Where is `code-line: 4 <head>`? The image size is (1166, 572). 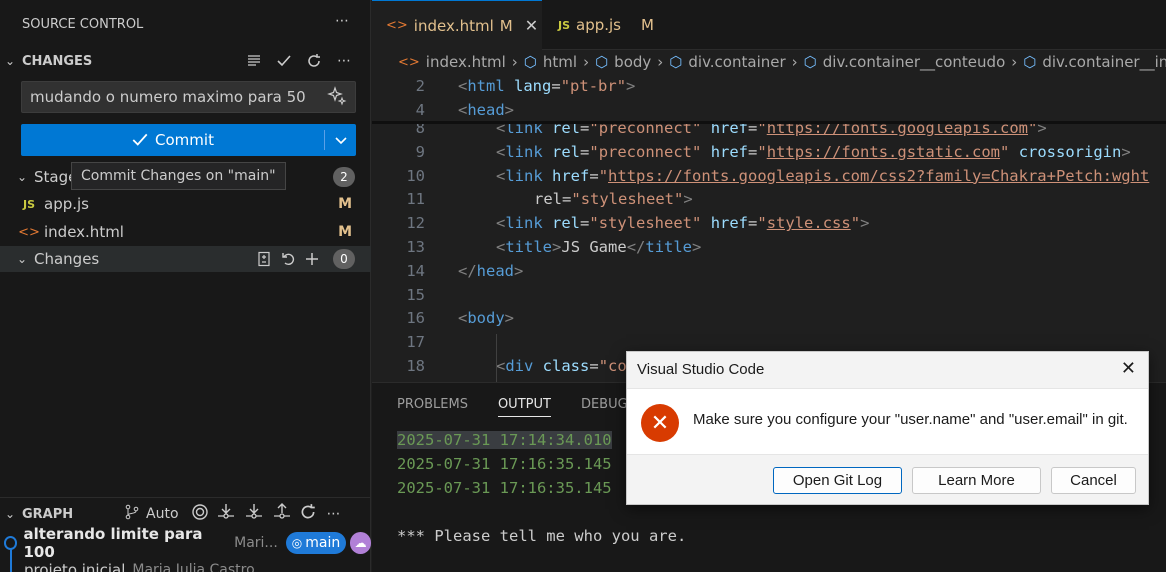 code-line: 4 <head> is located at coordinates (769, 110).